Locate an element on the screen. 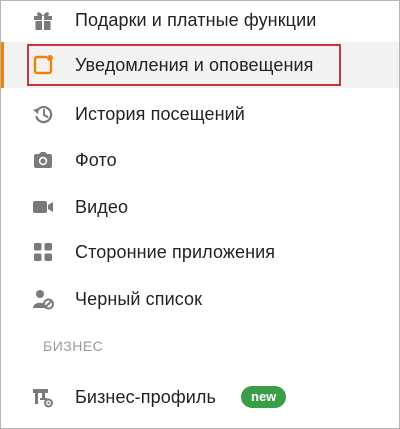 This screenshot has width=400, height=429. menu-item-label: Черный список is located at coordinates (139, 298).